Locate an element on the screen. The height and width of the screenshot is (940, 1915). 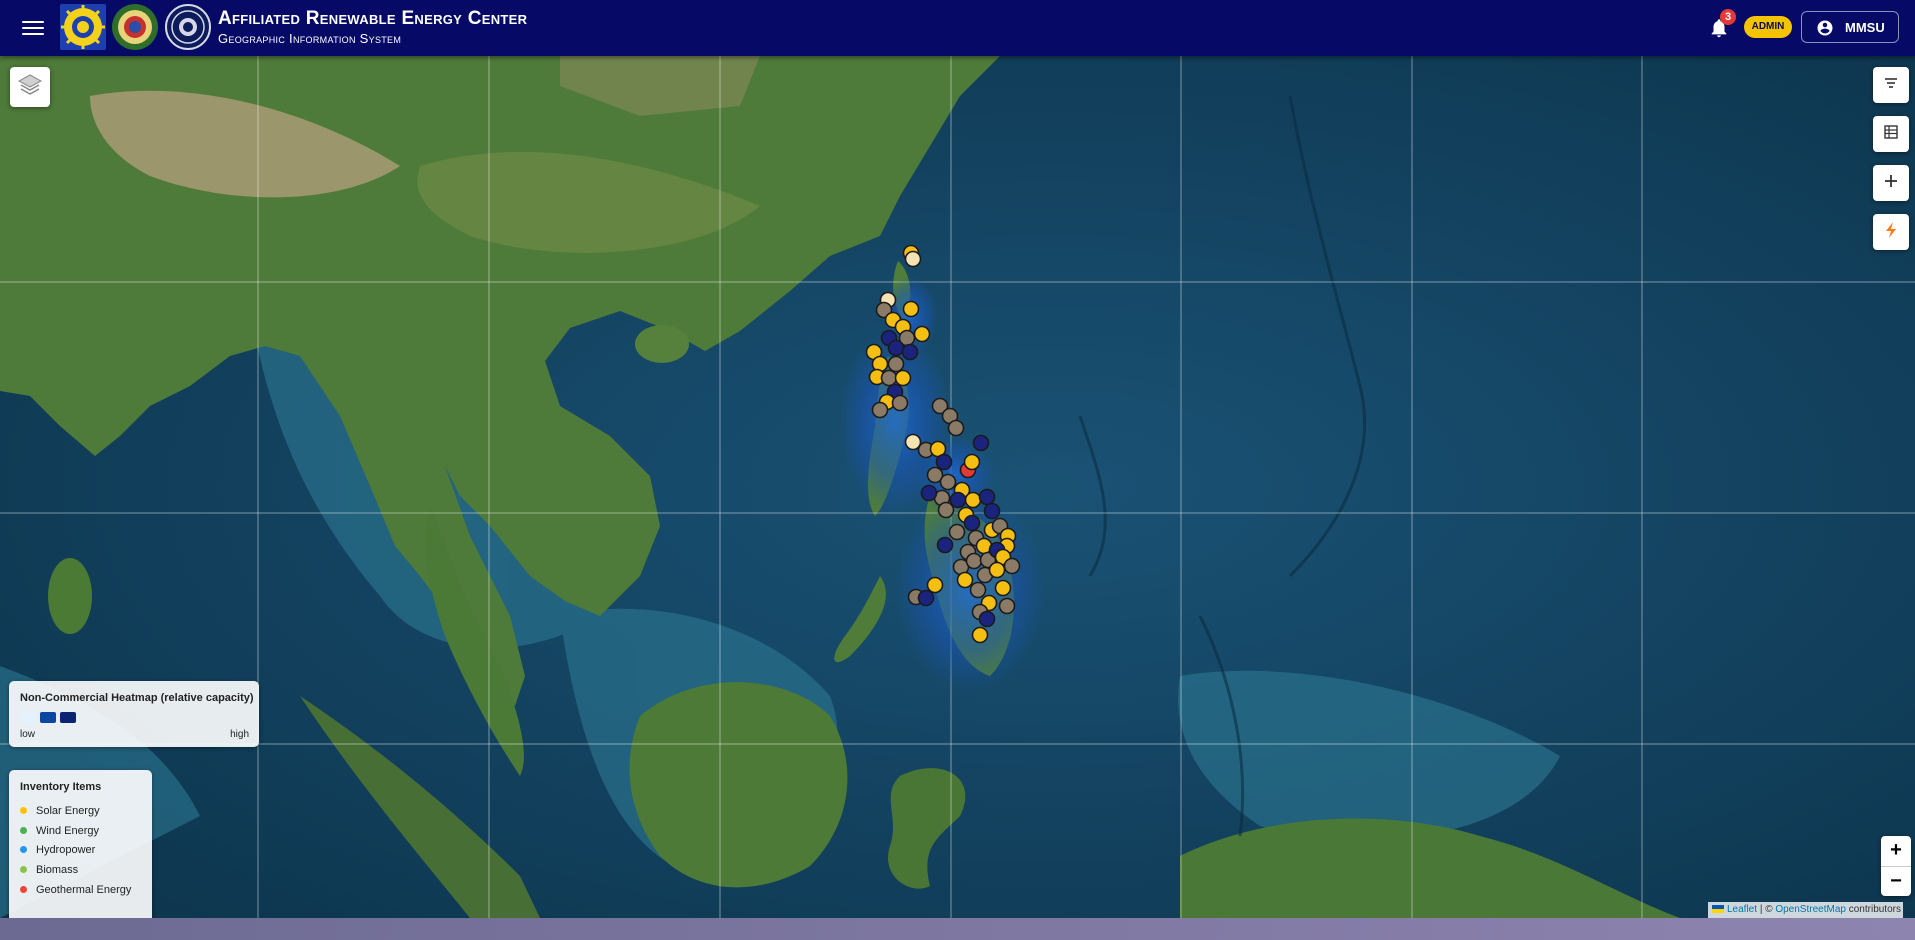
legend-item-solar: Solar Energy is located at coordinates (60, 811).